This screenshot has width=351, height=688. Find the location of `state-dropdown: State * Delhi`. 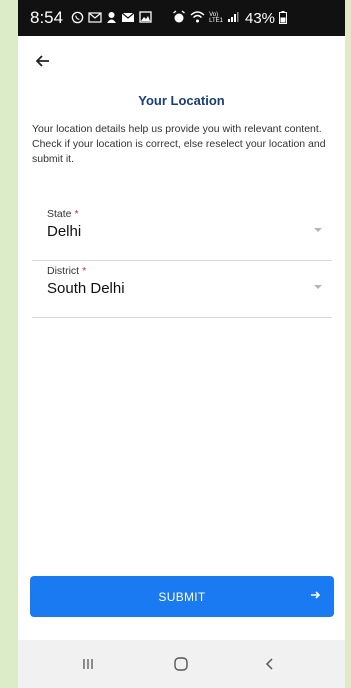

state-dropdown: State * Delhi is located at coordinates (182, 234).